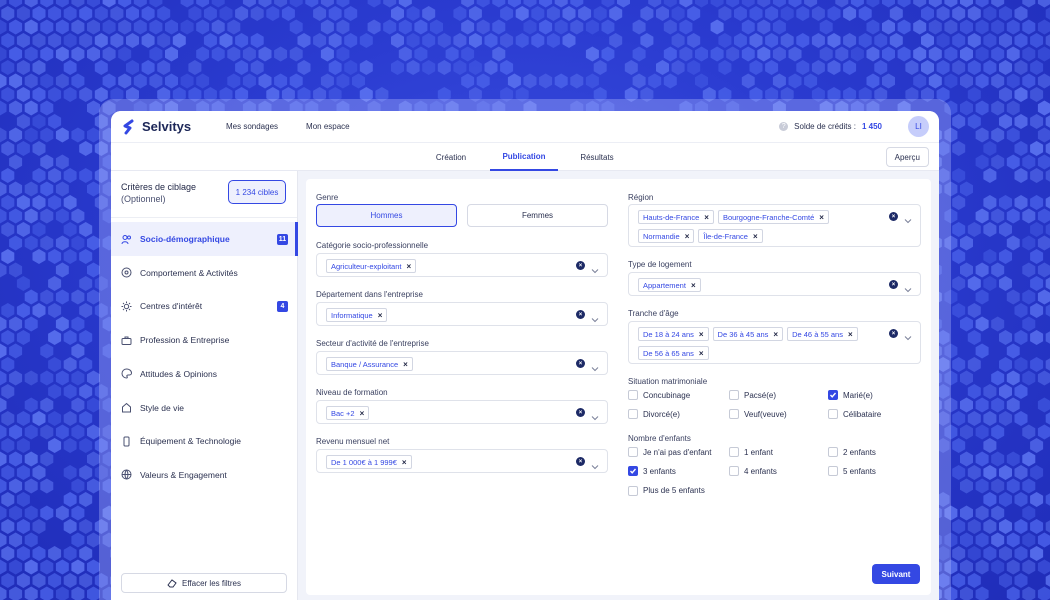  I want to click on education-select: Bac +2 × ×, so click(462, 412).